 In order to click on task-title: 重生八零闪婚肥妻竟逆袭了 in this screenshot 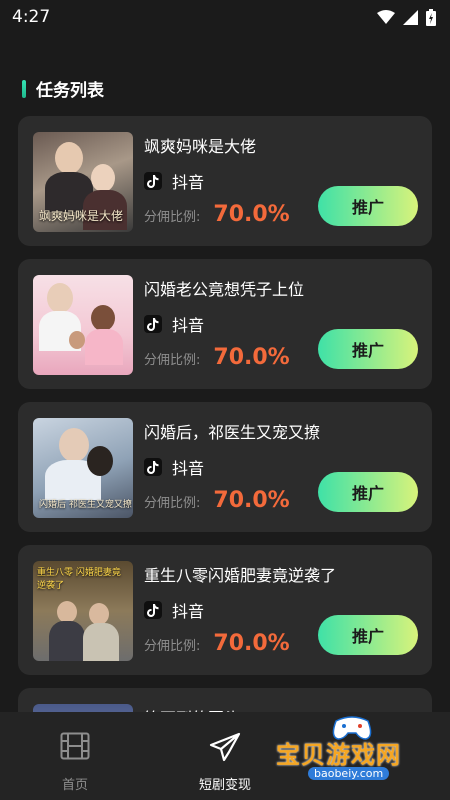, I will do `click(240, 575)`.